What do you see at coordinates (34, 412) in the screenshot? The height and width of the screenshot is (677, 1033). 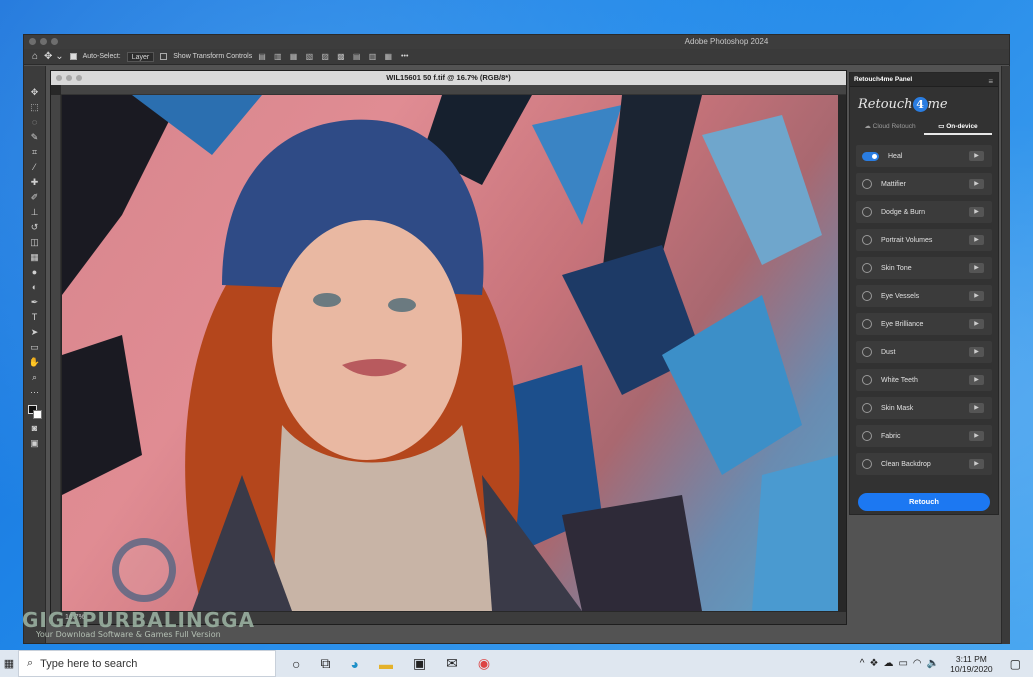 I see `color-swatches` at bounding box center [34, 412].